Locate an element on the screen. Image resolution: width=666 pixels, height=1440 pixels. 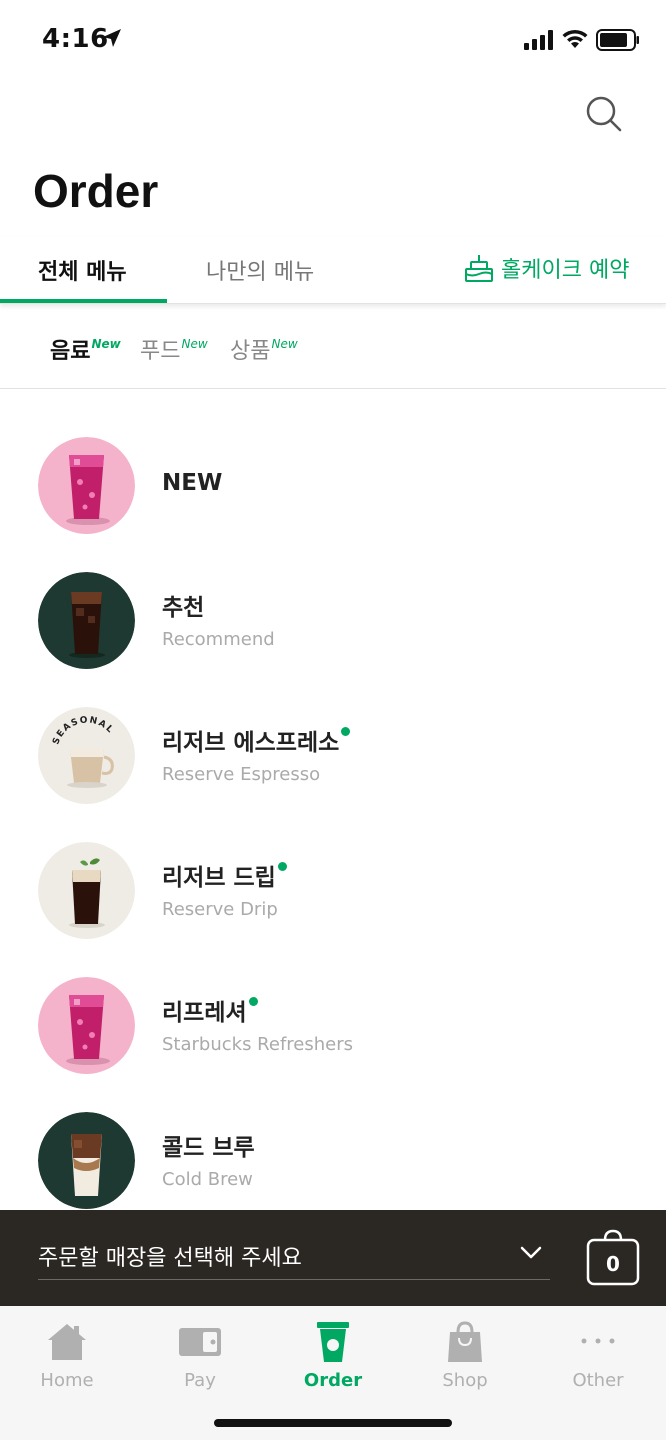
list-item: 콜드 브루 Cold Brew is located at coordinates (333, 1161).